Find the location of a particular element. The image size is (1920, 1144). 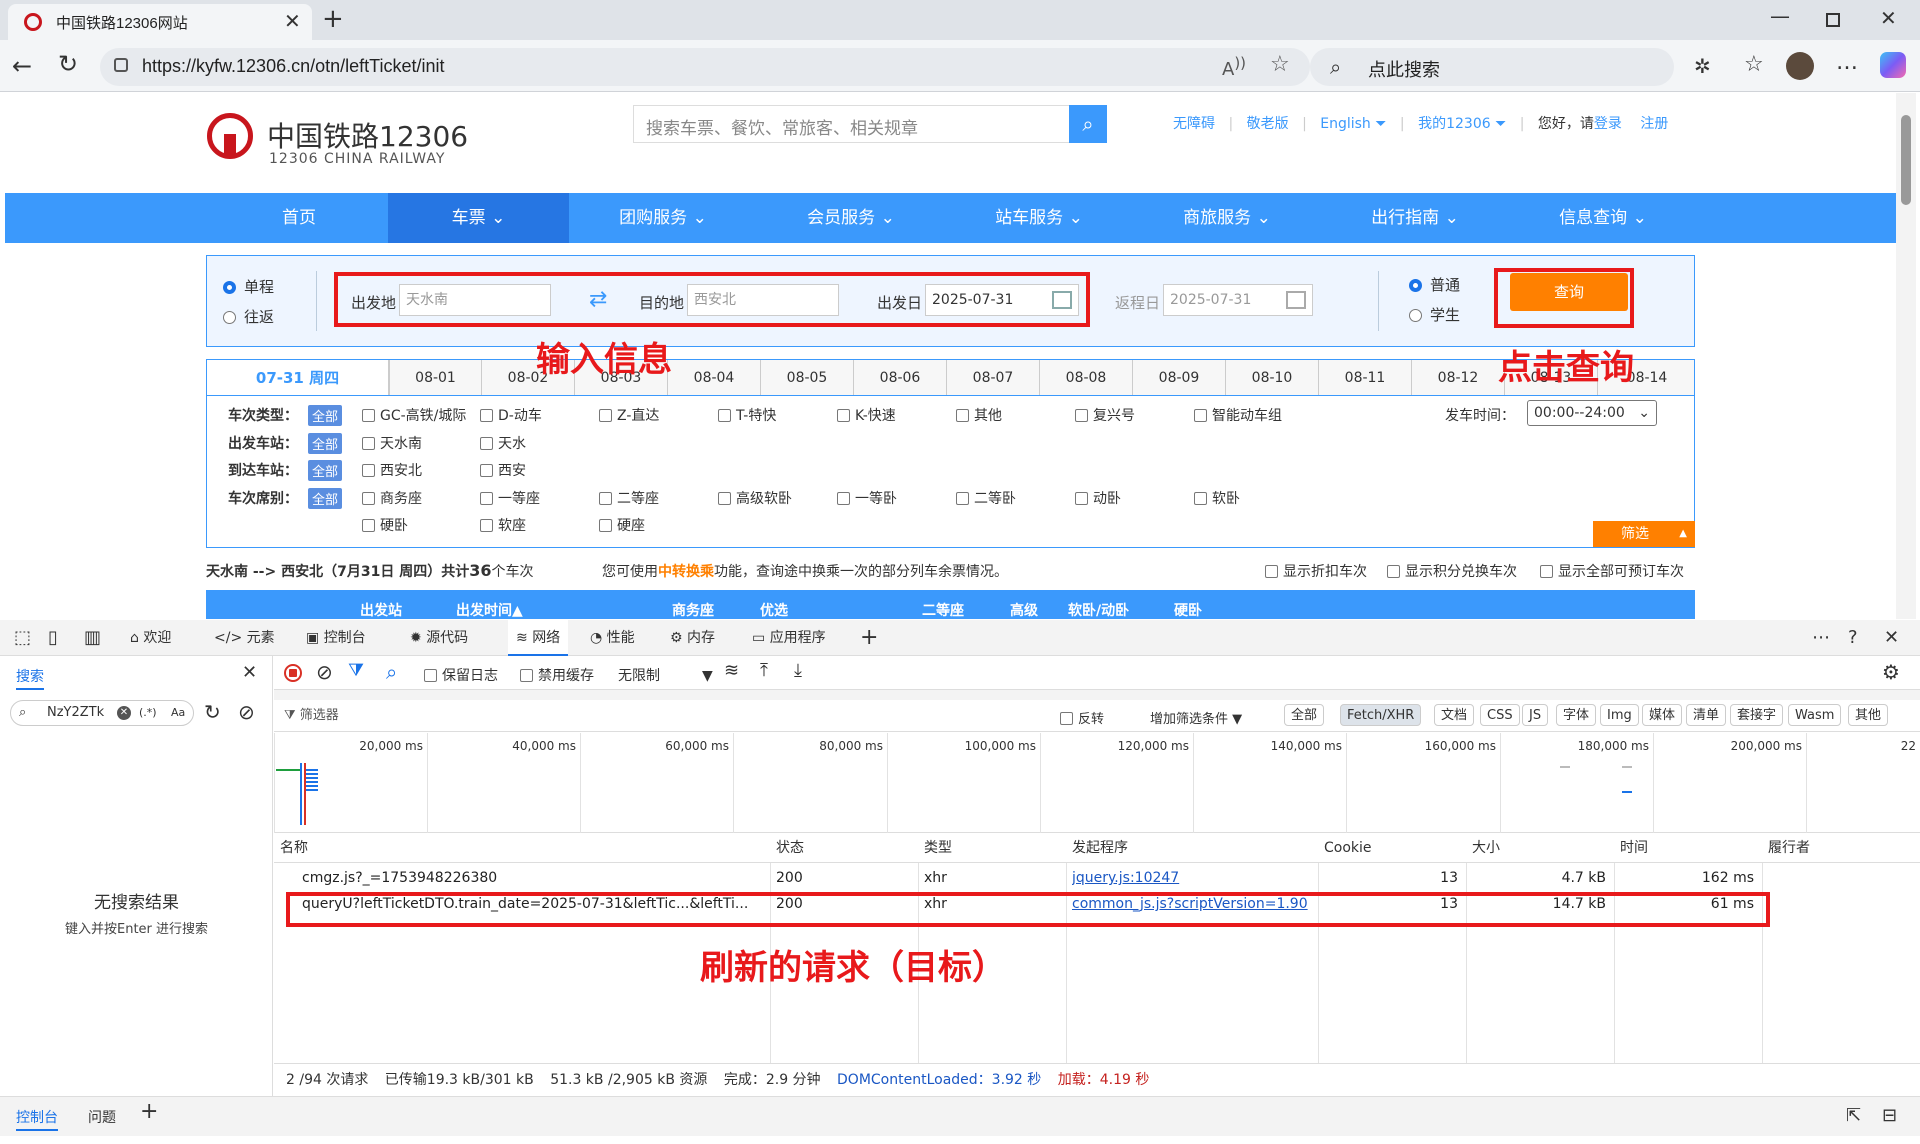

transfer-link: 中转换乘 is located at coordinates (686, 572).